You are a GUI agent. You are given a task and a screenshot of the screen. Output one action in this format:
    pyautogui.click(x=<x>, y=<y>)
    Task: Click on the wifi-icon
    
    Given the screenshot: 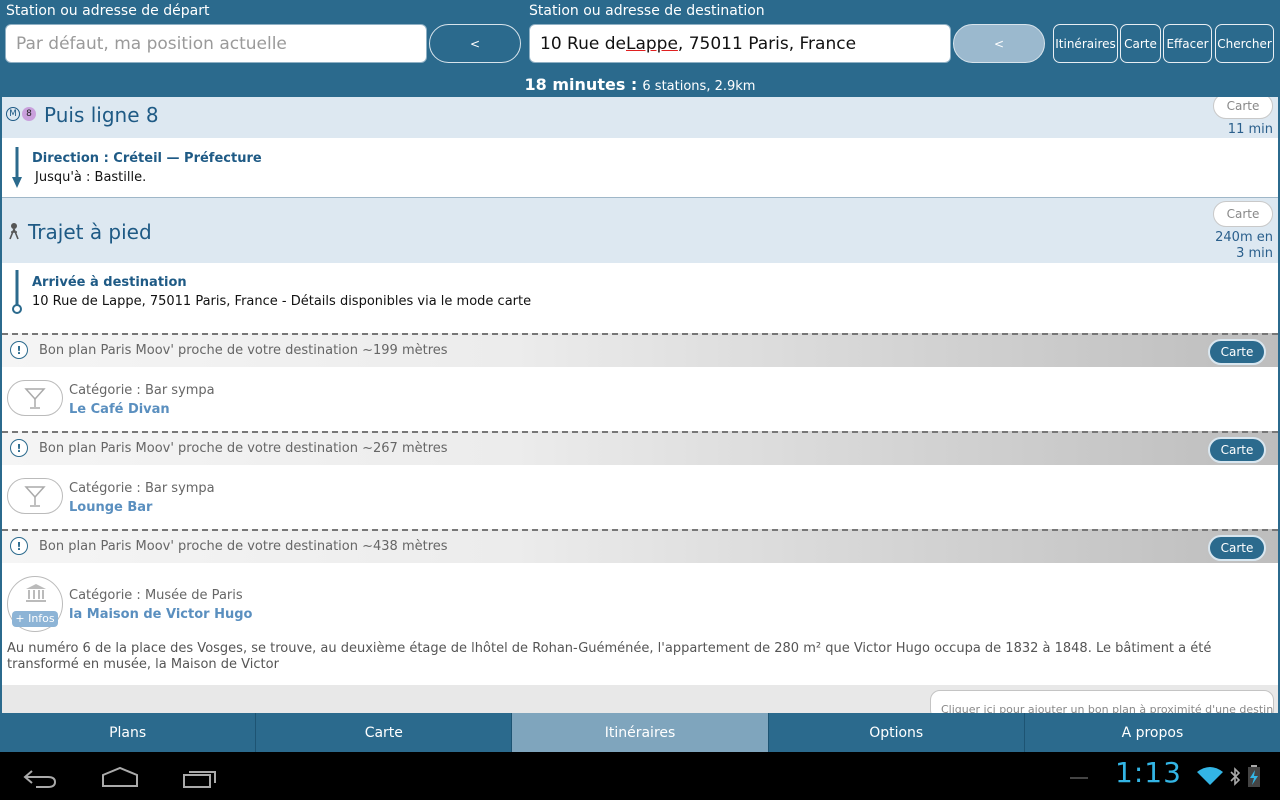 What is the action you would take?
    pyautogui.click(x=1210, y=776)
    